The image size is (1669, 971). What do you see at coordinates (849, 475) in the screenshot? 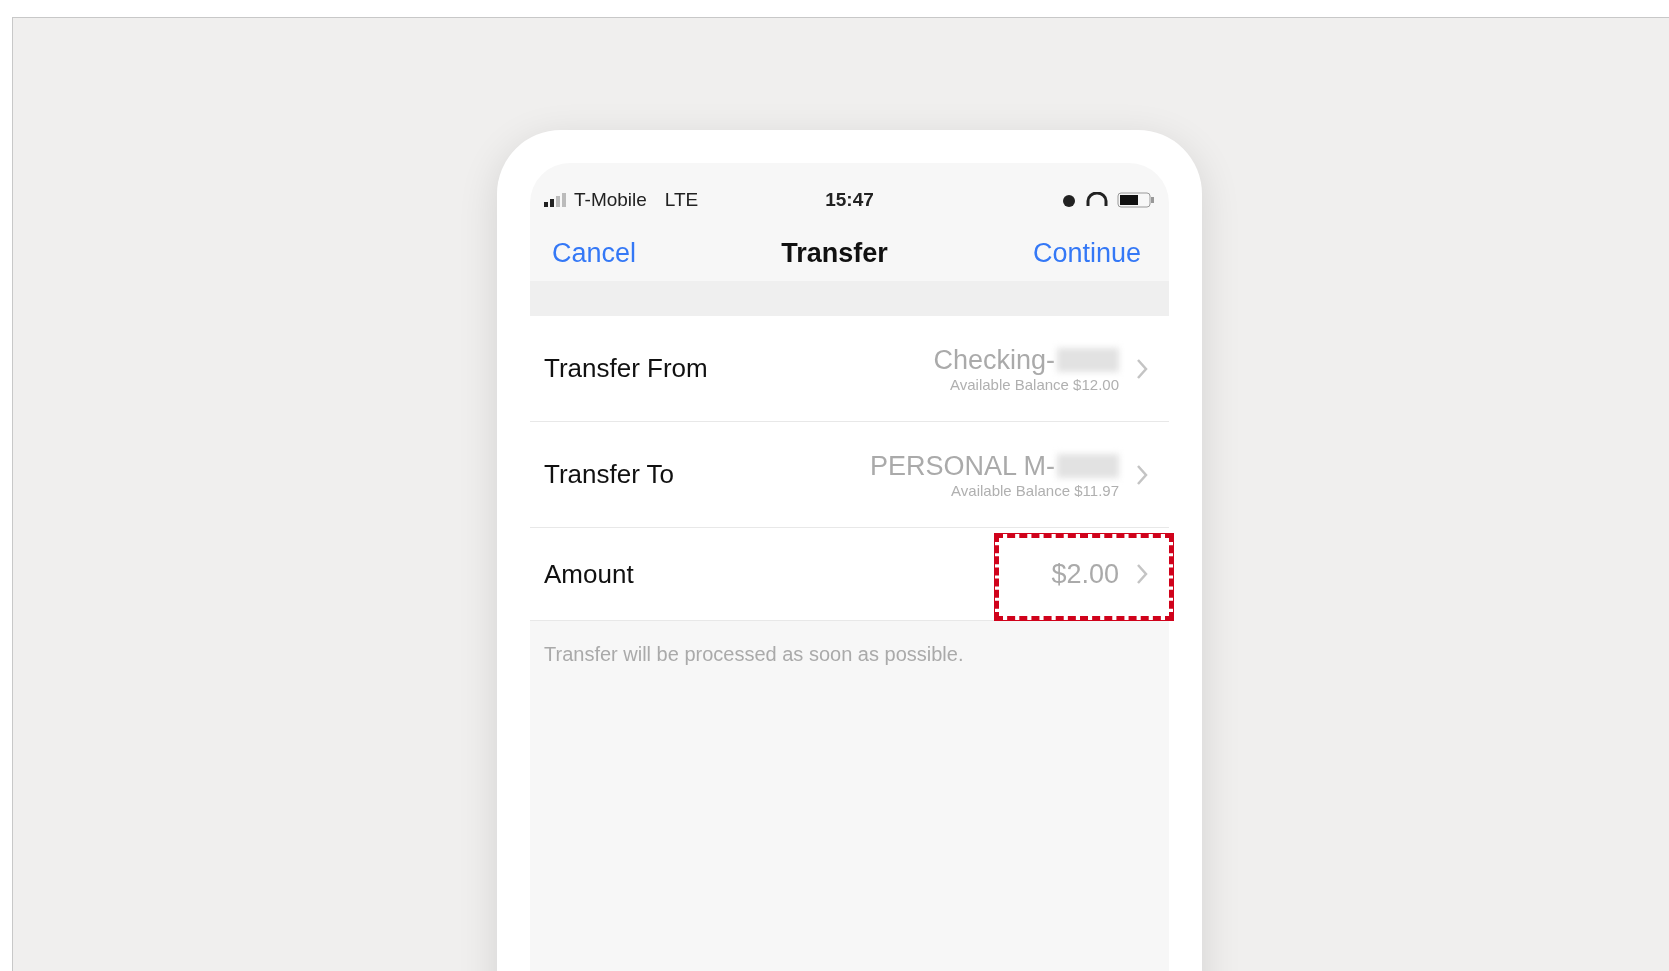
I see `list-row: Transfer To PERSONAL M- Available Balance $11.97` at bounding box center [849, 475].